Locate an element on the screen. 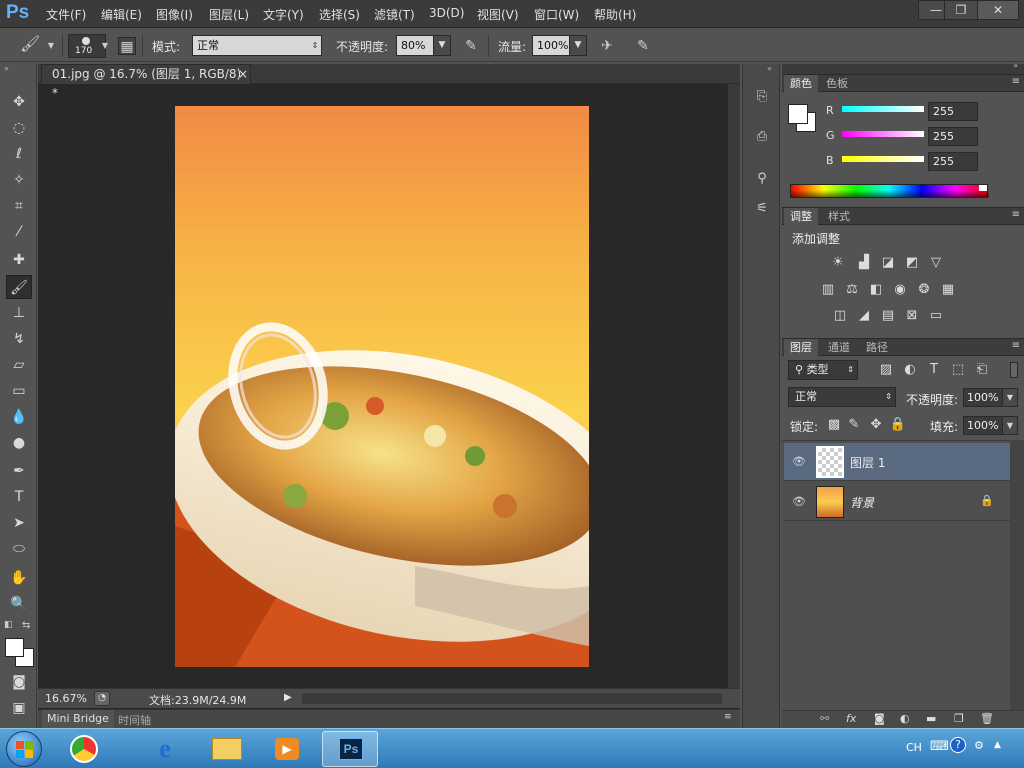  tab-timeline: 时间轴 is located at coordinates (134, 720).